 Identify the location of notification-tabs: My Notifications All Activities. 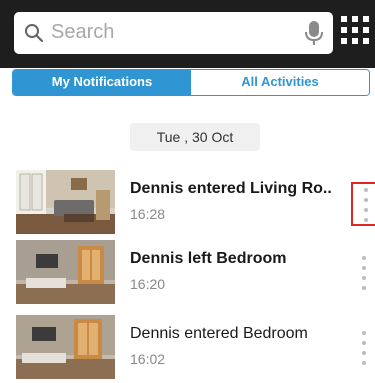
(191, 82).